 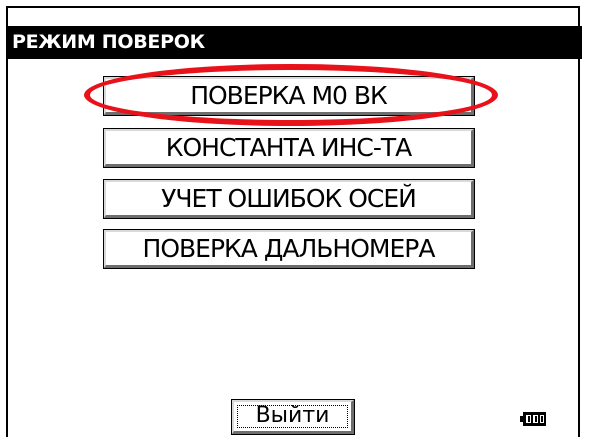 What do you see at coordinates (291, 95) in the screenshot?
I see `red-highlight-ellipse` at bounding box center [291, 95].